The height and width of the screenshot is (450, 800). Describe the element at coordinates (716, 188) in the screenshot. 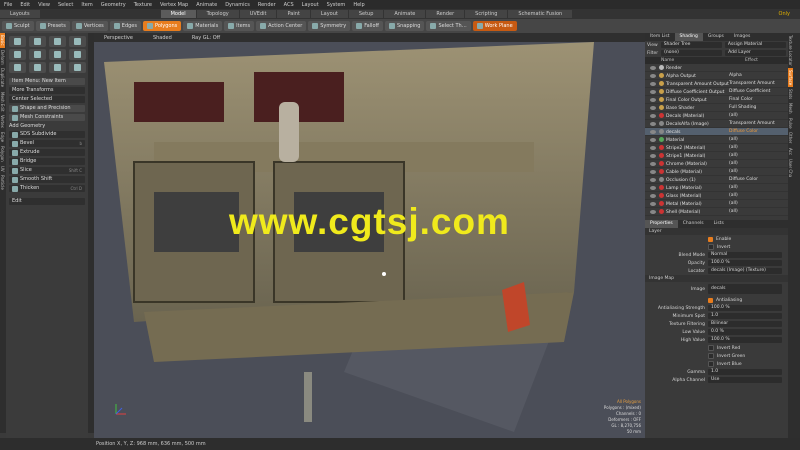

I see `shader-tree-row: Lamp (Material) (all)` at that location.